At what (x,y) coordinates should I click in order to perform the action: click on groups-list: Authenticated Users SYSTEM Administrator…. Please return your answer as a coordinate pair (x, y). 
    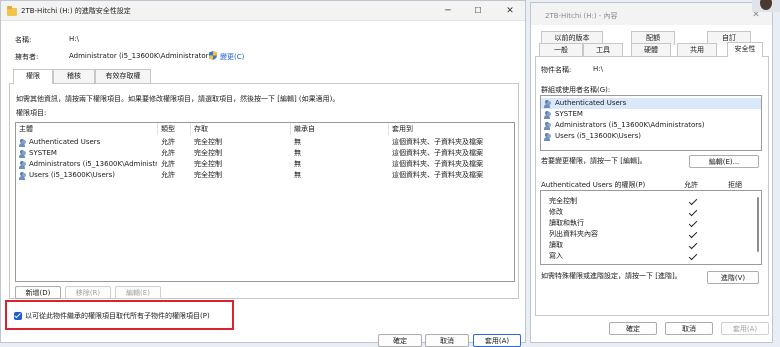
    Looking at the image, I should click on (651, 123).